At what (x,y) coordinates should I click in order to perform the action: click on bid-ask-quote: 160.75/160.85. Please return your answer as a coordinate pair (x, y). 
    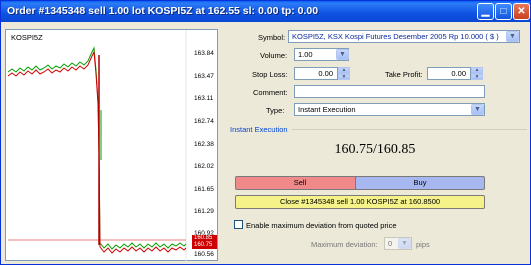
    Looking at the image, I should click on (375, 149).